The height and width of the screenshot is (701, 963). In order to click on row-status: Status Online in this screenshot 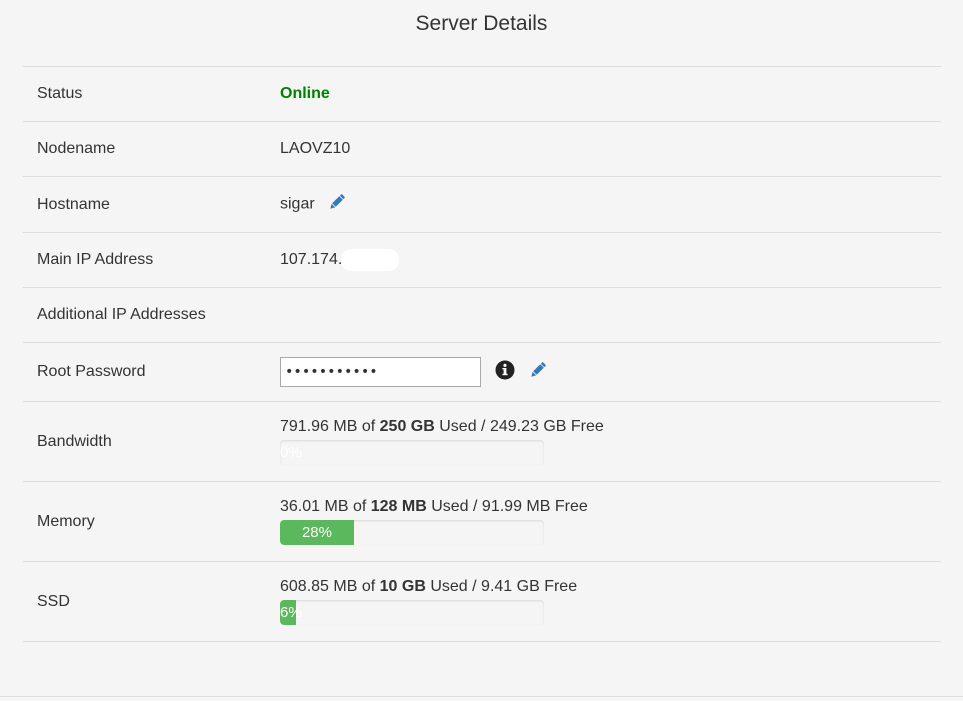, I will do `click(482, 94)`.